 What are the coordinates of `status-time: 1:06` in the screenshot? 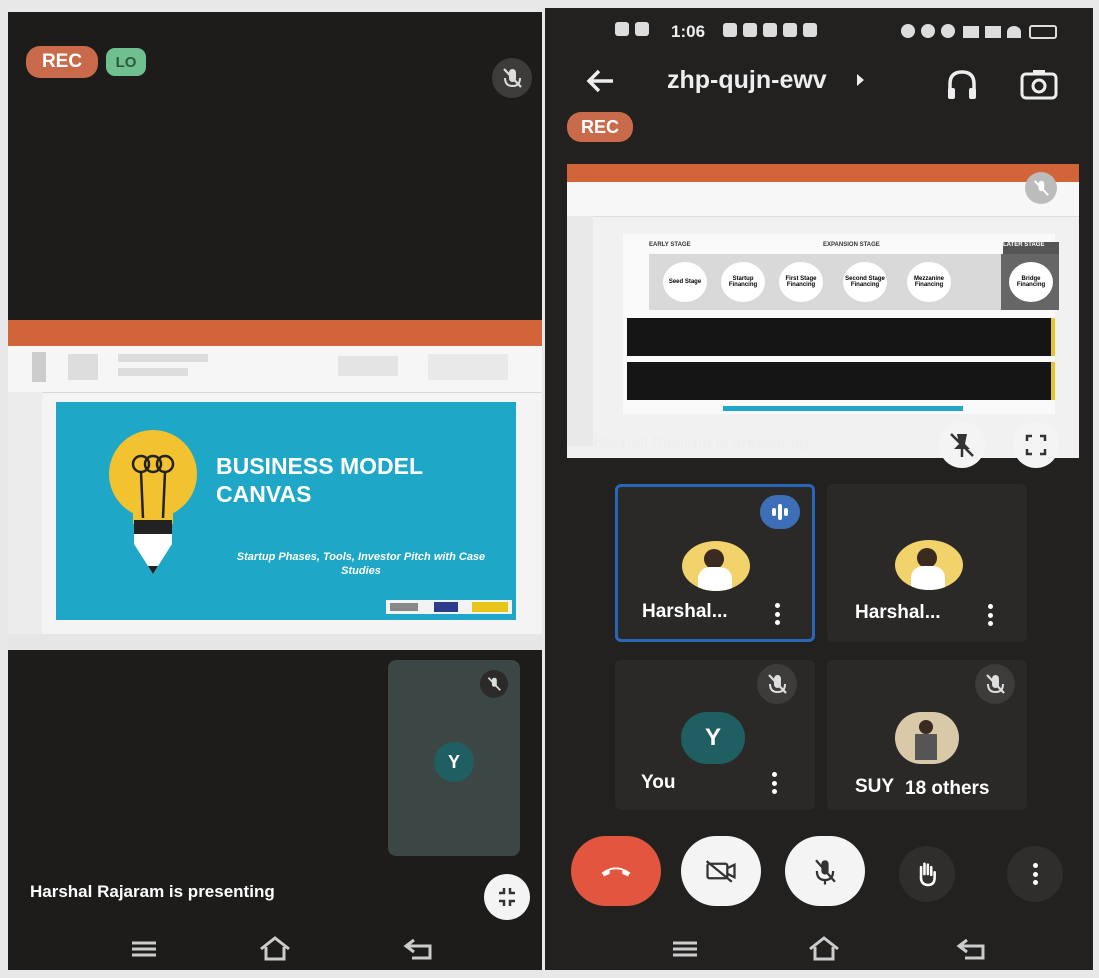 It's located at (688, 31).